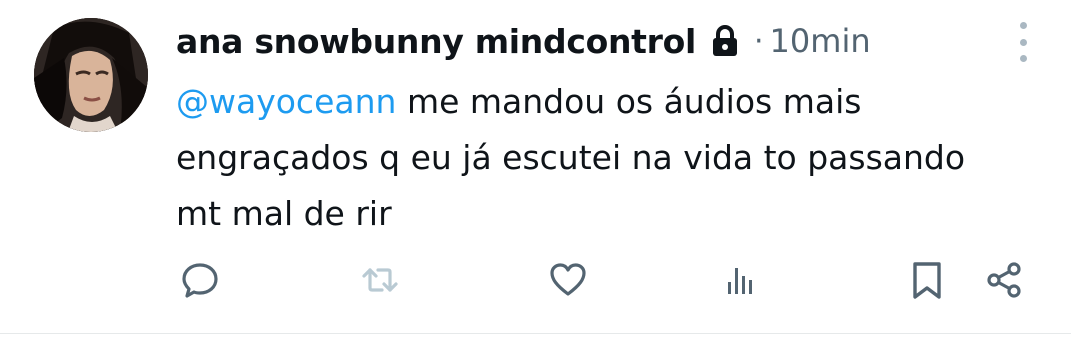 The width and height of the screenshot is (1071, 337). What do you see at coordinates (535, 283) in the screenshot?
I see `action-bar` at bounding box center [535, 283].